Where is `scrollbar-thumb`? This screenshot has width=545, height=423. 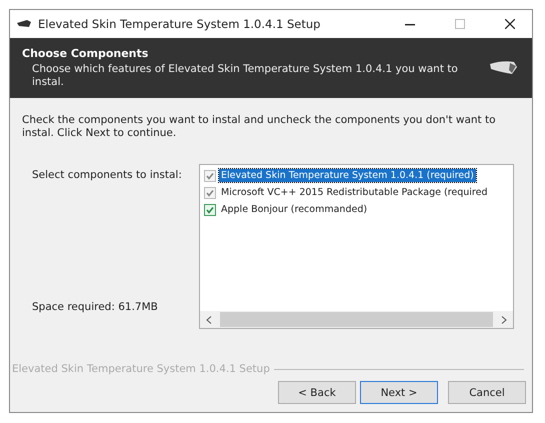
scrollbar-thumb is located at coordinates (356, 319).